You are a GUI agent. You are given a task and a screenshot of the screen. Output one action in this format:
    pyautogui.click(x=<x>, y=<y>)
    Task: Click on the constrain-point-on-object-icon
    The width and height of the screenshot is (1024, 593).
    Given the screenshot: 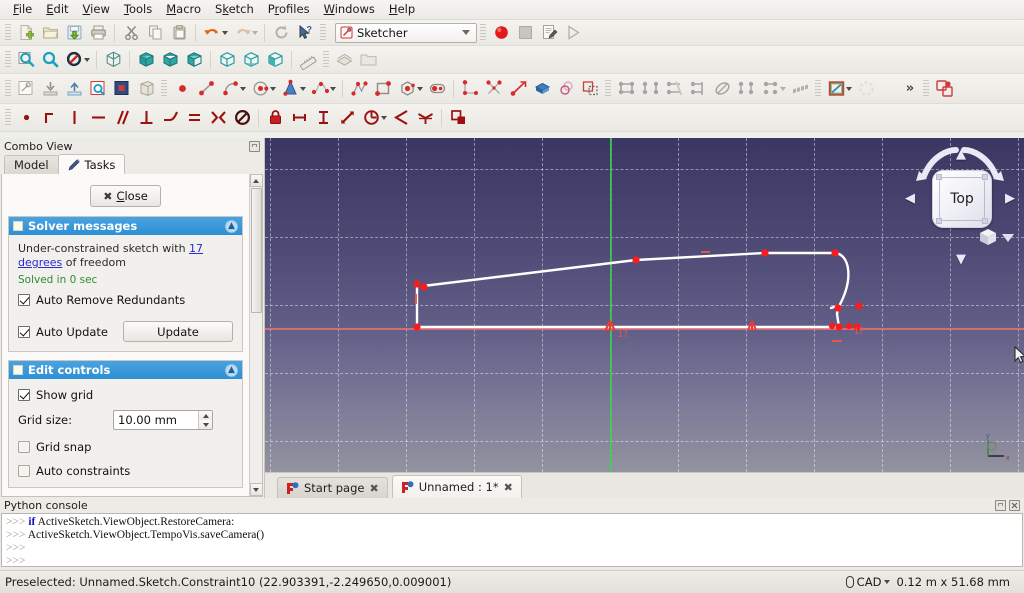 What is the action you would take?
    pyautogui.click(x=50, y=118)
    